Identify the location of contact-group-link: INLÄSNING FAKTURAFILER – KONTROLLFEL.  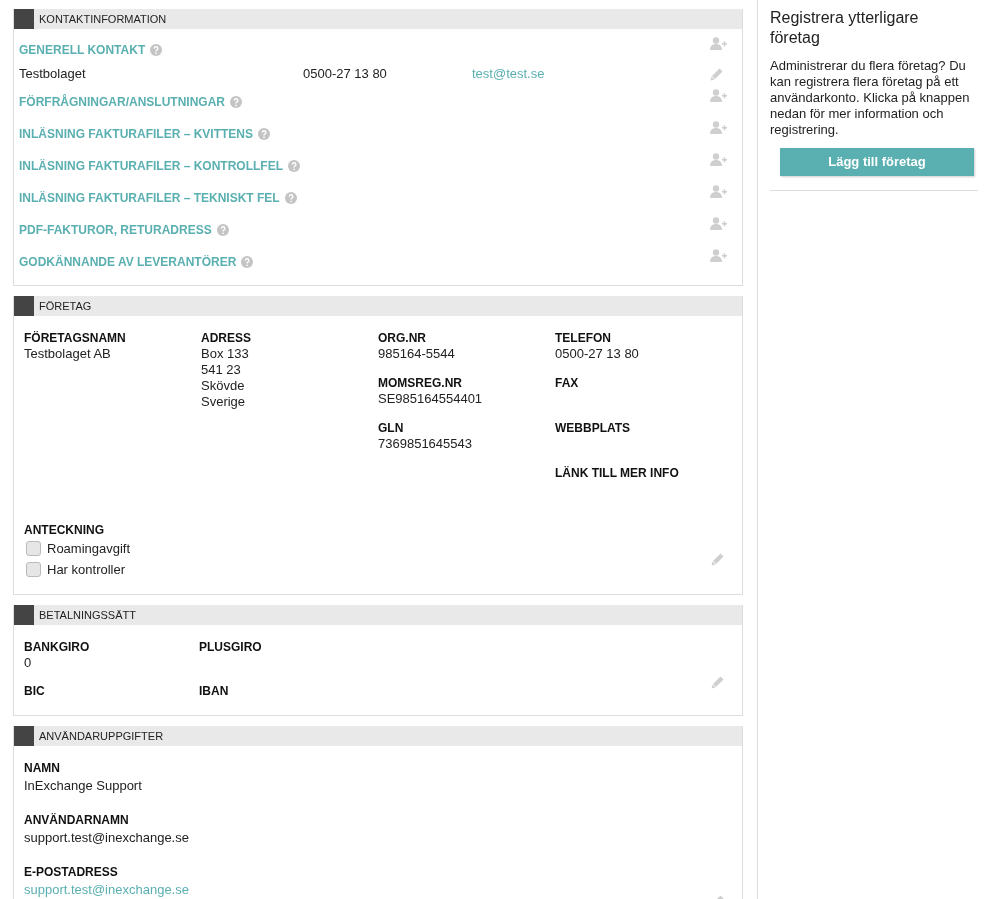
(151, 166).